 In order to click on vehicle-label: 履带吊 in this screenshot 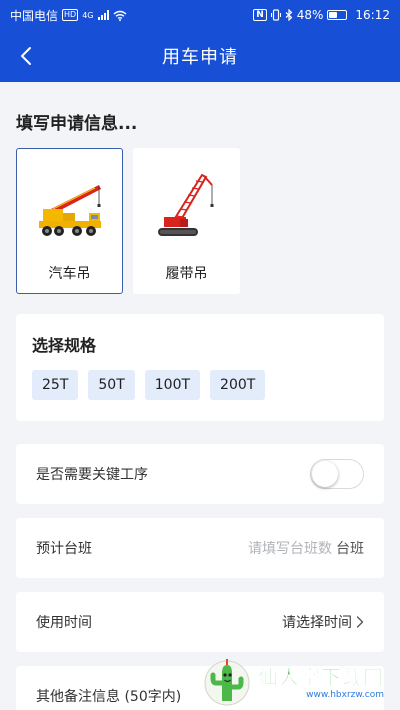, I will do `click(186, 274)`.